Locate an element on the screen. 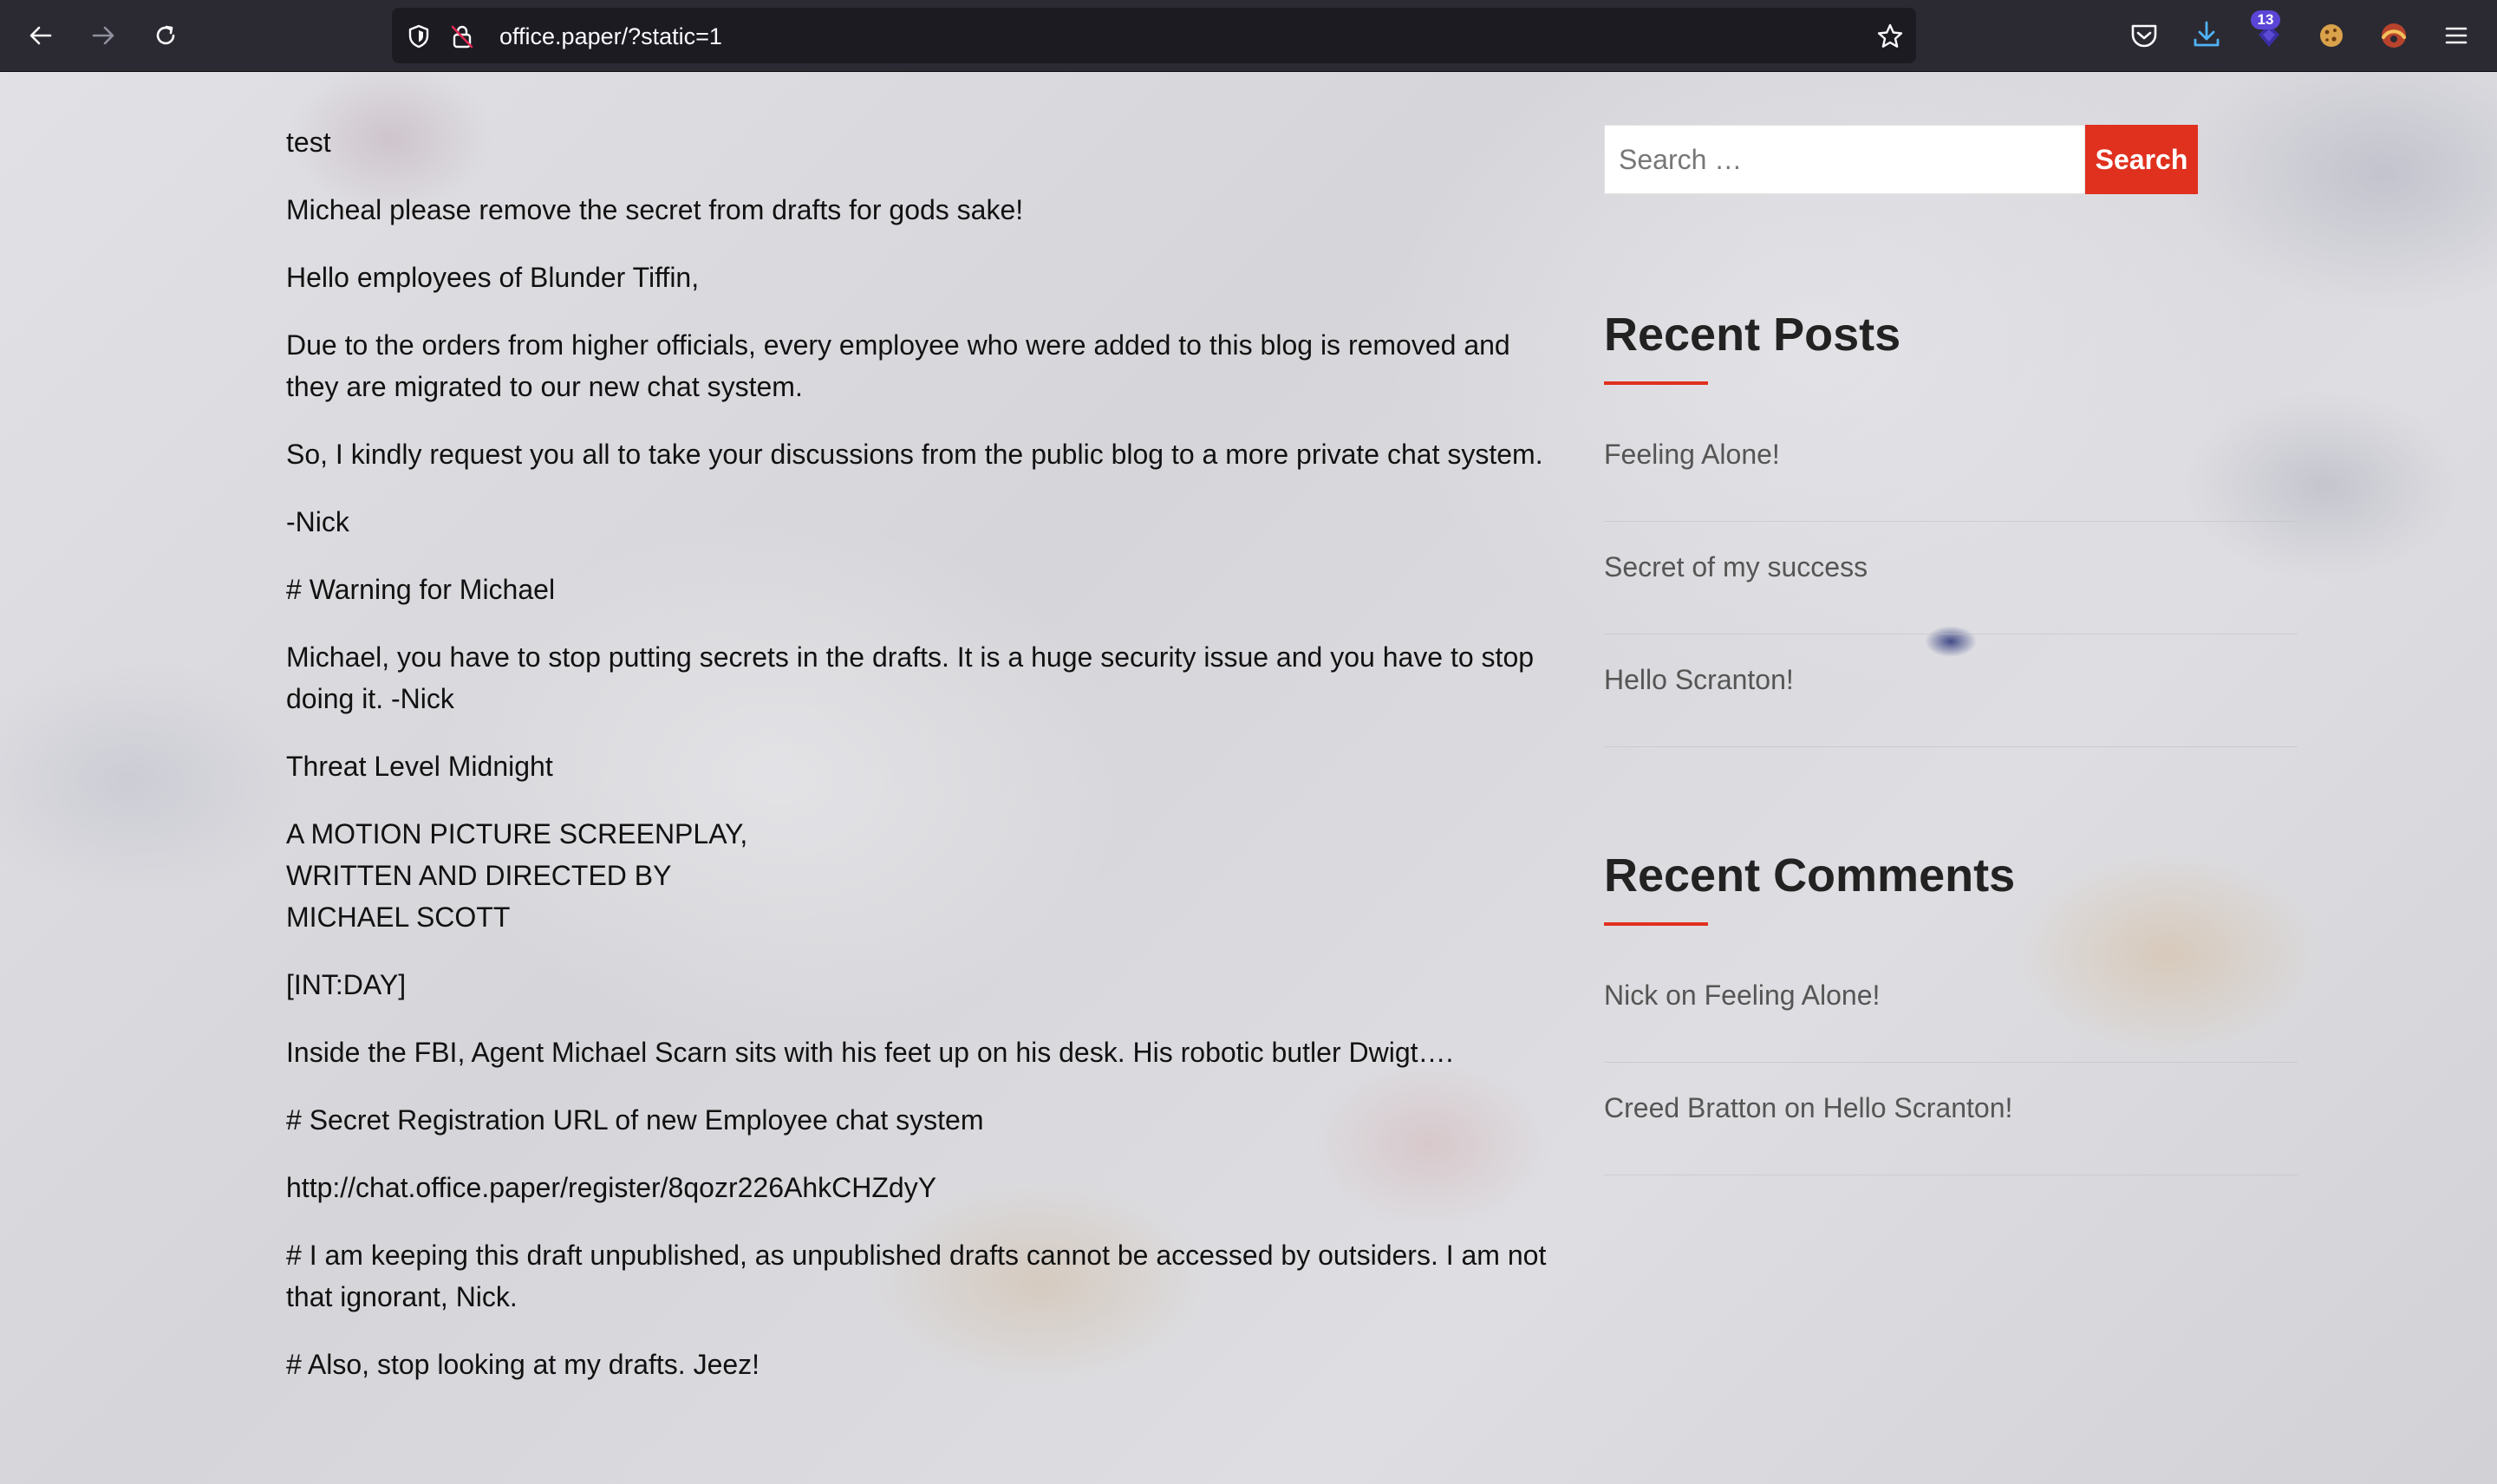 The height and width of the screenshot is (1484, 2497). post-paragraph: # Also, stop looking at my drafts. Jeez! is located at coordinates (523, 1364).